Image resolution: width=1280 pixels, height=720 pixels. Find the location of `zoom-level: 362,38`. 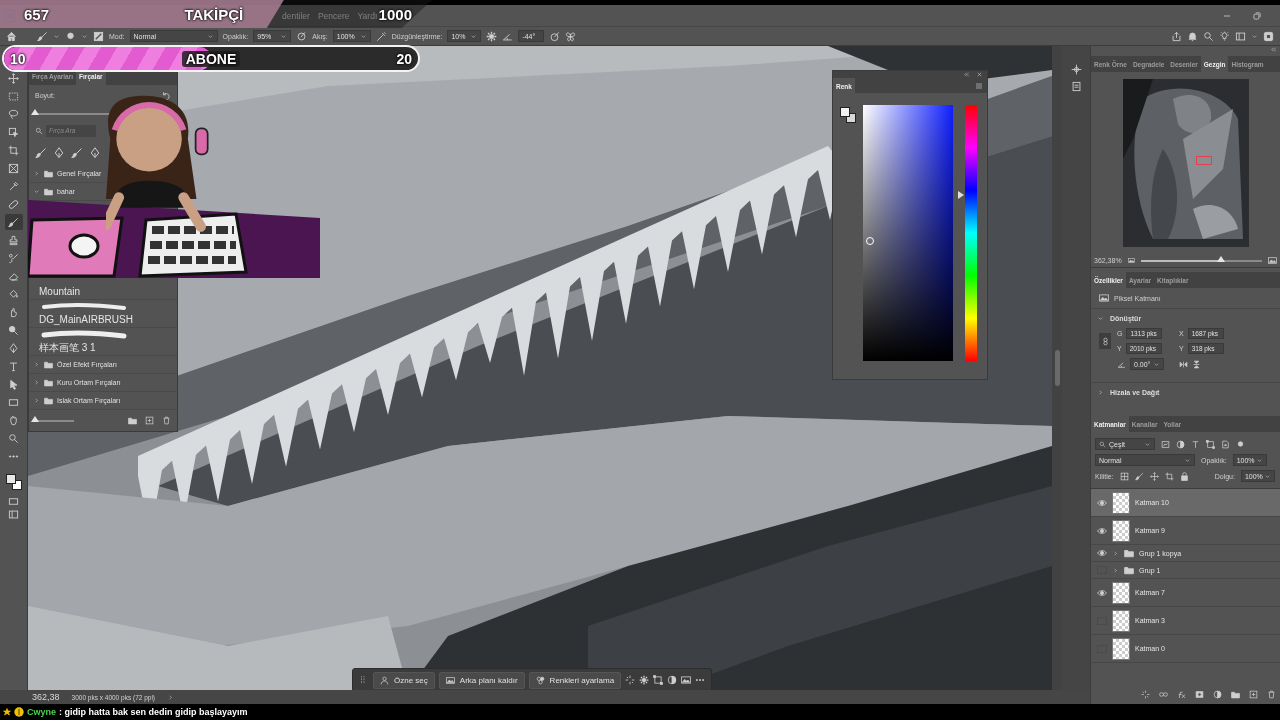

zoom-level: 362,38 is located at coordinates (46, 697).